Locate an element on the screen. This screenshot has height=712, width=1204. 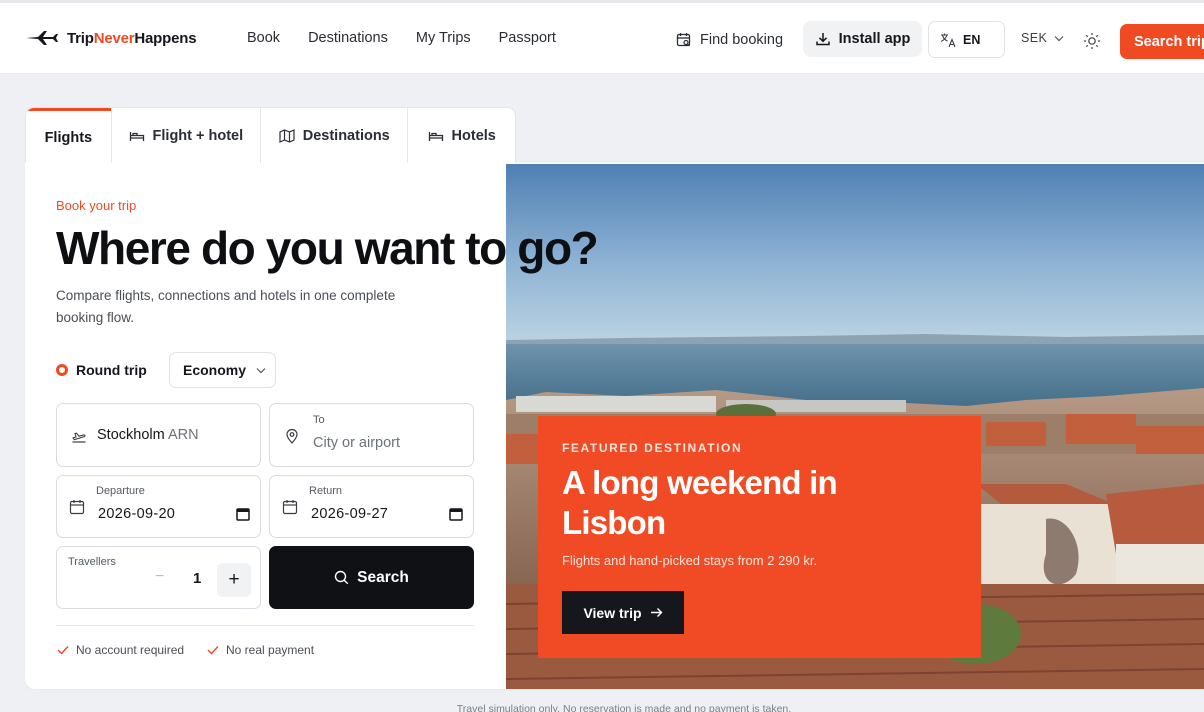
featured-eyebrow: FEATURED DESTINATION is located at coordinates (652, 448).